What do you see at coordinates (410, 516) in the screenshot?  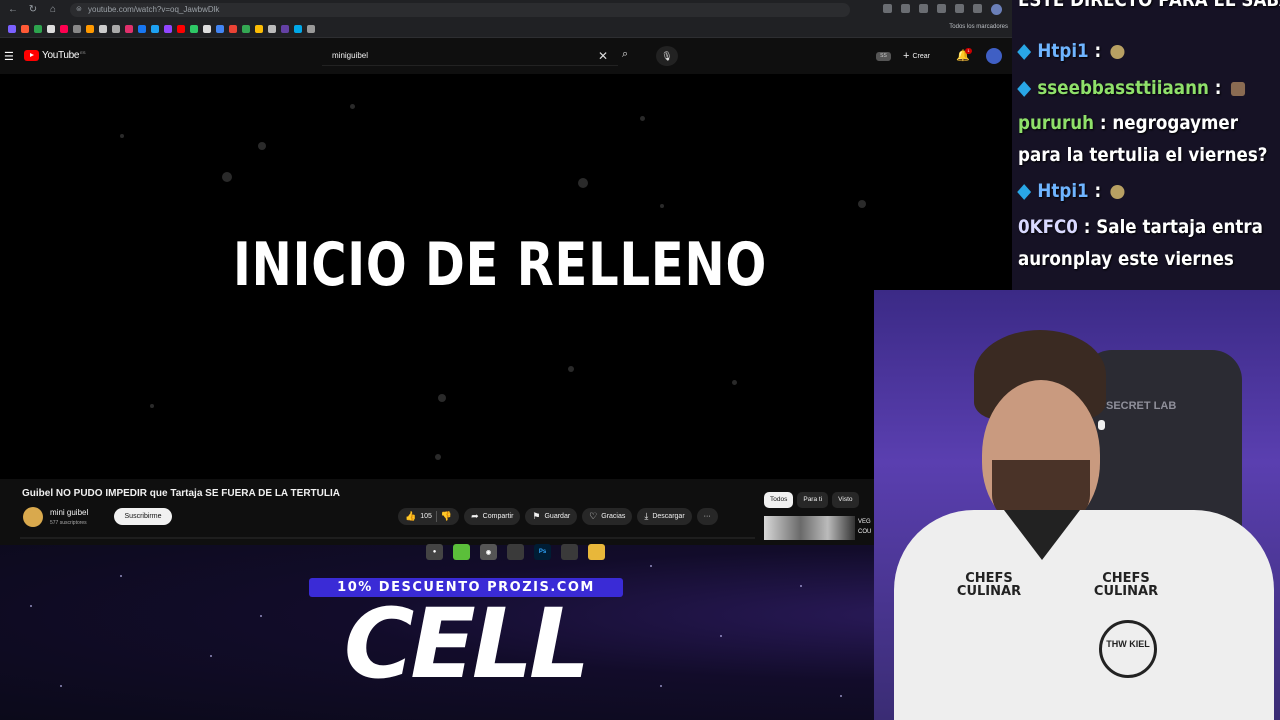 I see `like-icon: 👍` at bounding box center [410, 516].